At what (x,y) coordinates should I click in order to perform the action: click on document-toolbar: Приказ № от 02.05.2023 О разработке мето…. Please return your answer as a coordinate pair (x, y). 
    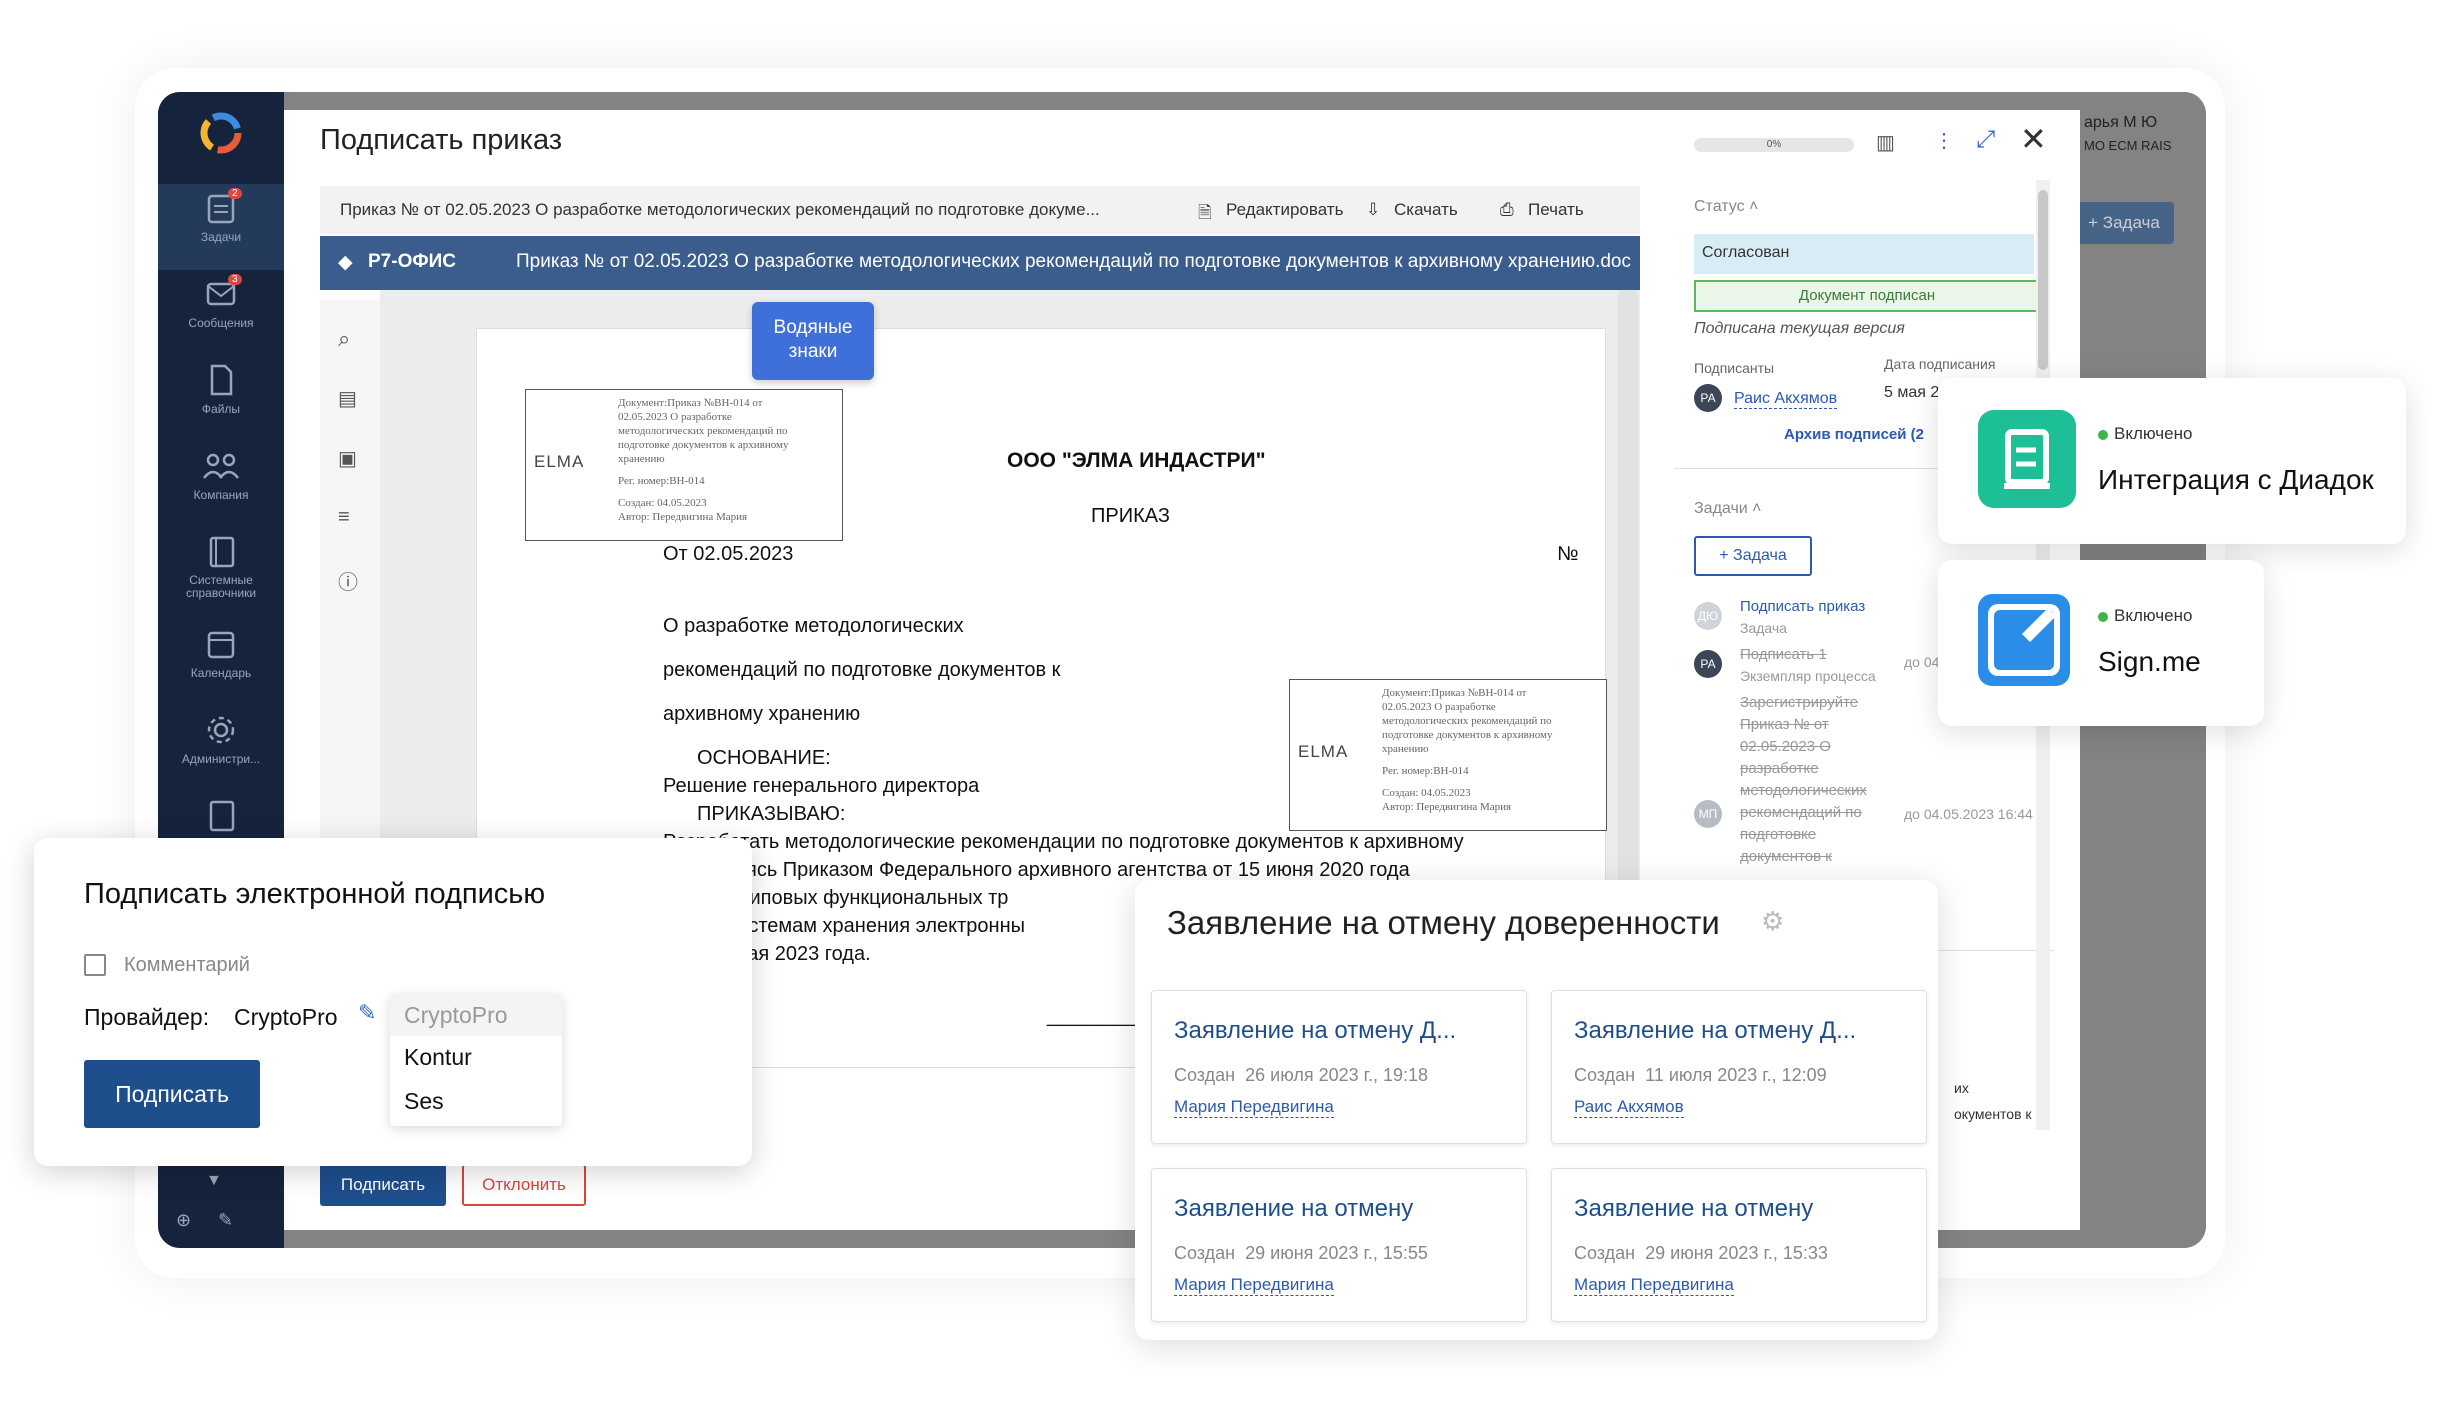
    Looking at the image, I should click on (980, 210).